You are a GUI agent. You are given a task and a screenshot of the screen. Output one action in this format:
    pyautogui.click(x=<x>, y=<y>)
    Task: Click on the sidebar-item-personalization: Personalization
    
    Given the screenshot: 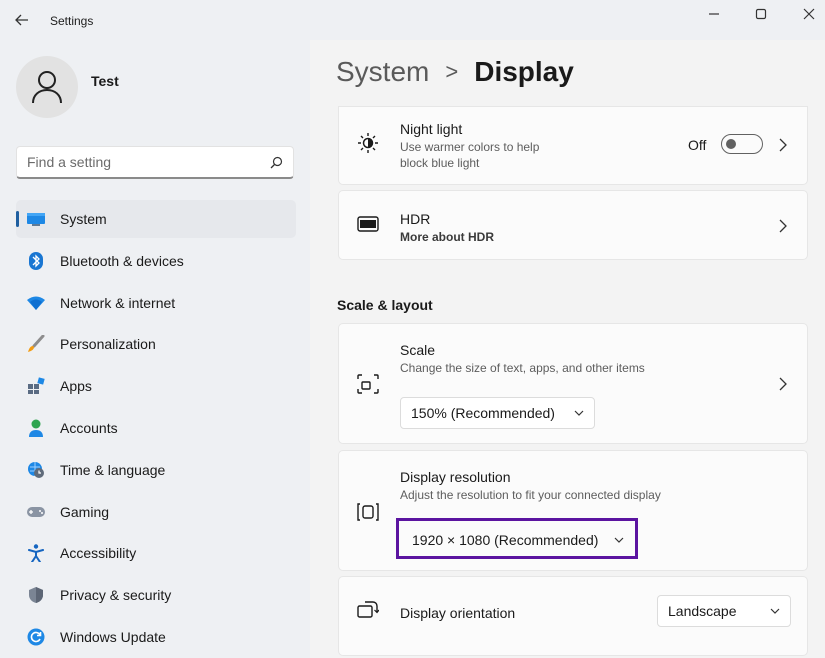 What is the action you would take?
    pyautogui.click(x=156, y=344)
    